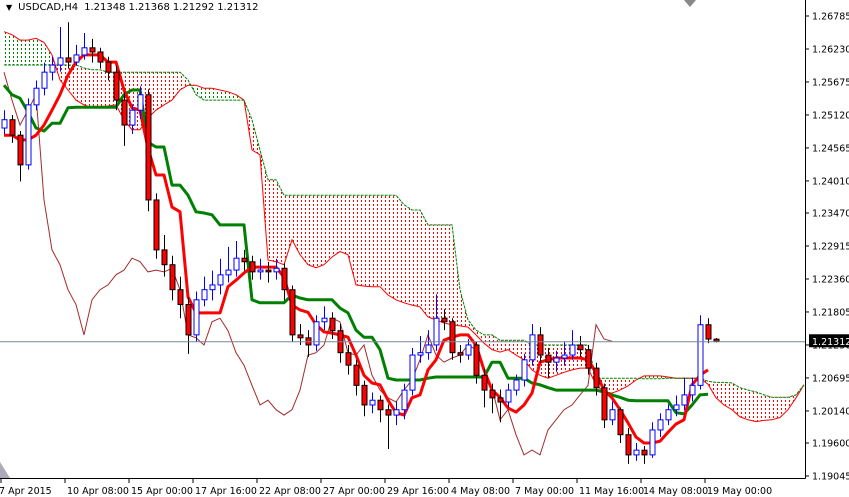 The width and height of the screenshot is (849, 497). What do you see at coordinates (238, 7) in the screenshot?
I see `bar-close: 1.21312` at bounding box center [238, 7].